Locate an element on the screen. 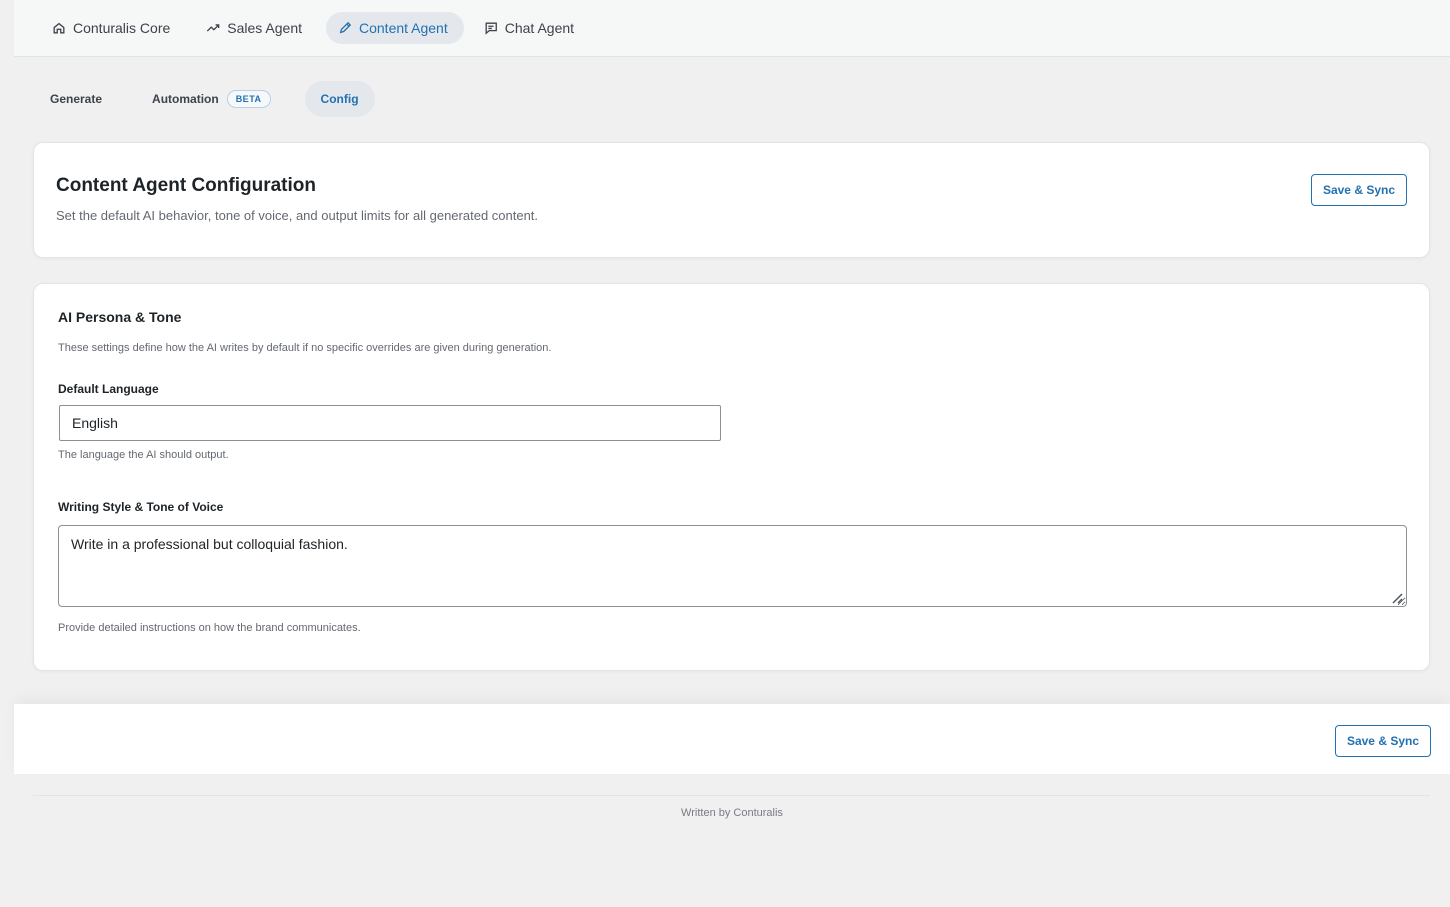 The width and height of the screenshot is (1450, 907). tab-sales-agent: Sales Agent is located at coordinates (256, 28).